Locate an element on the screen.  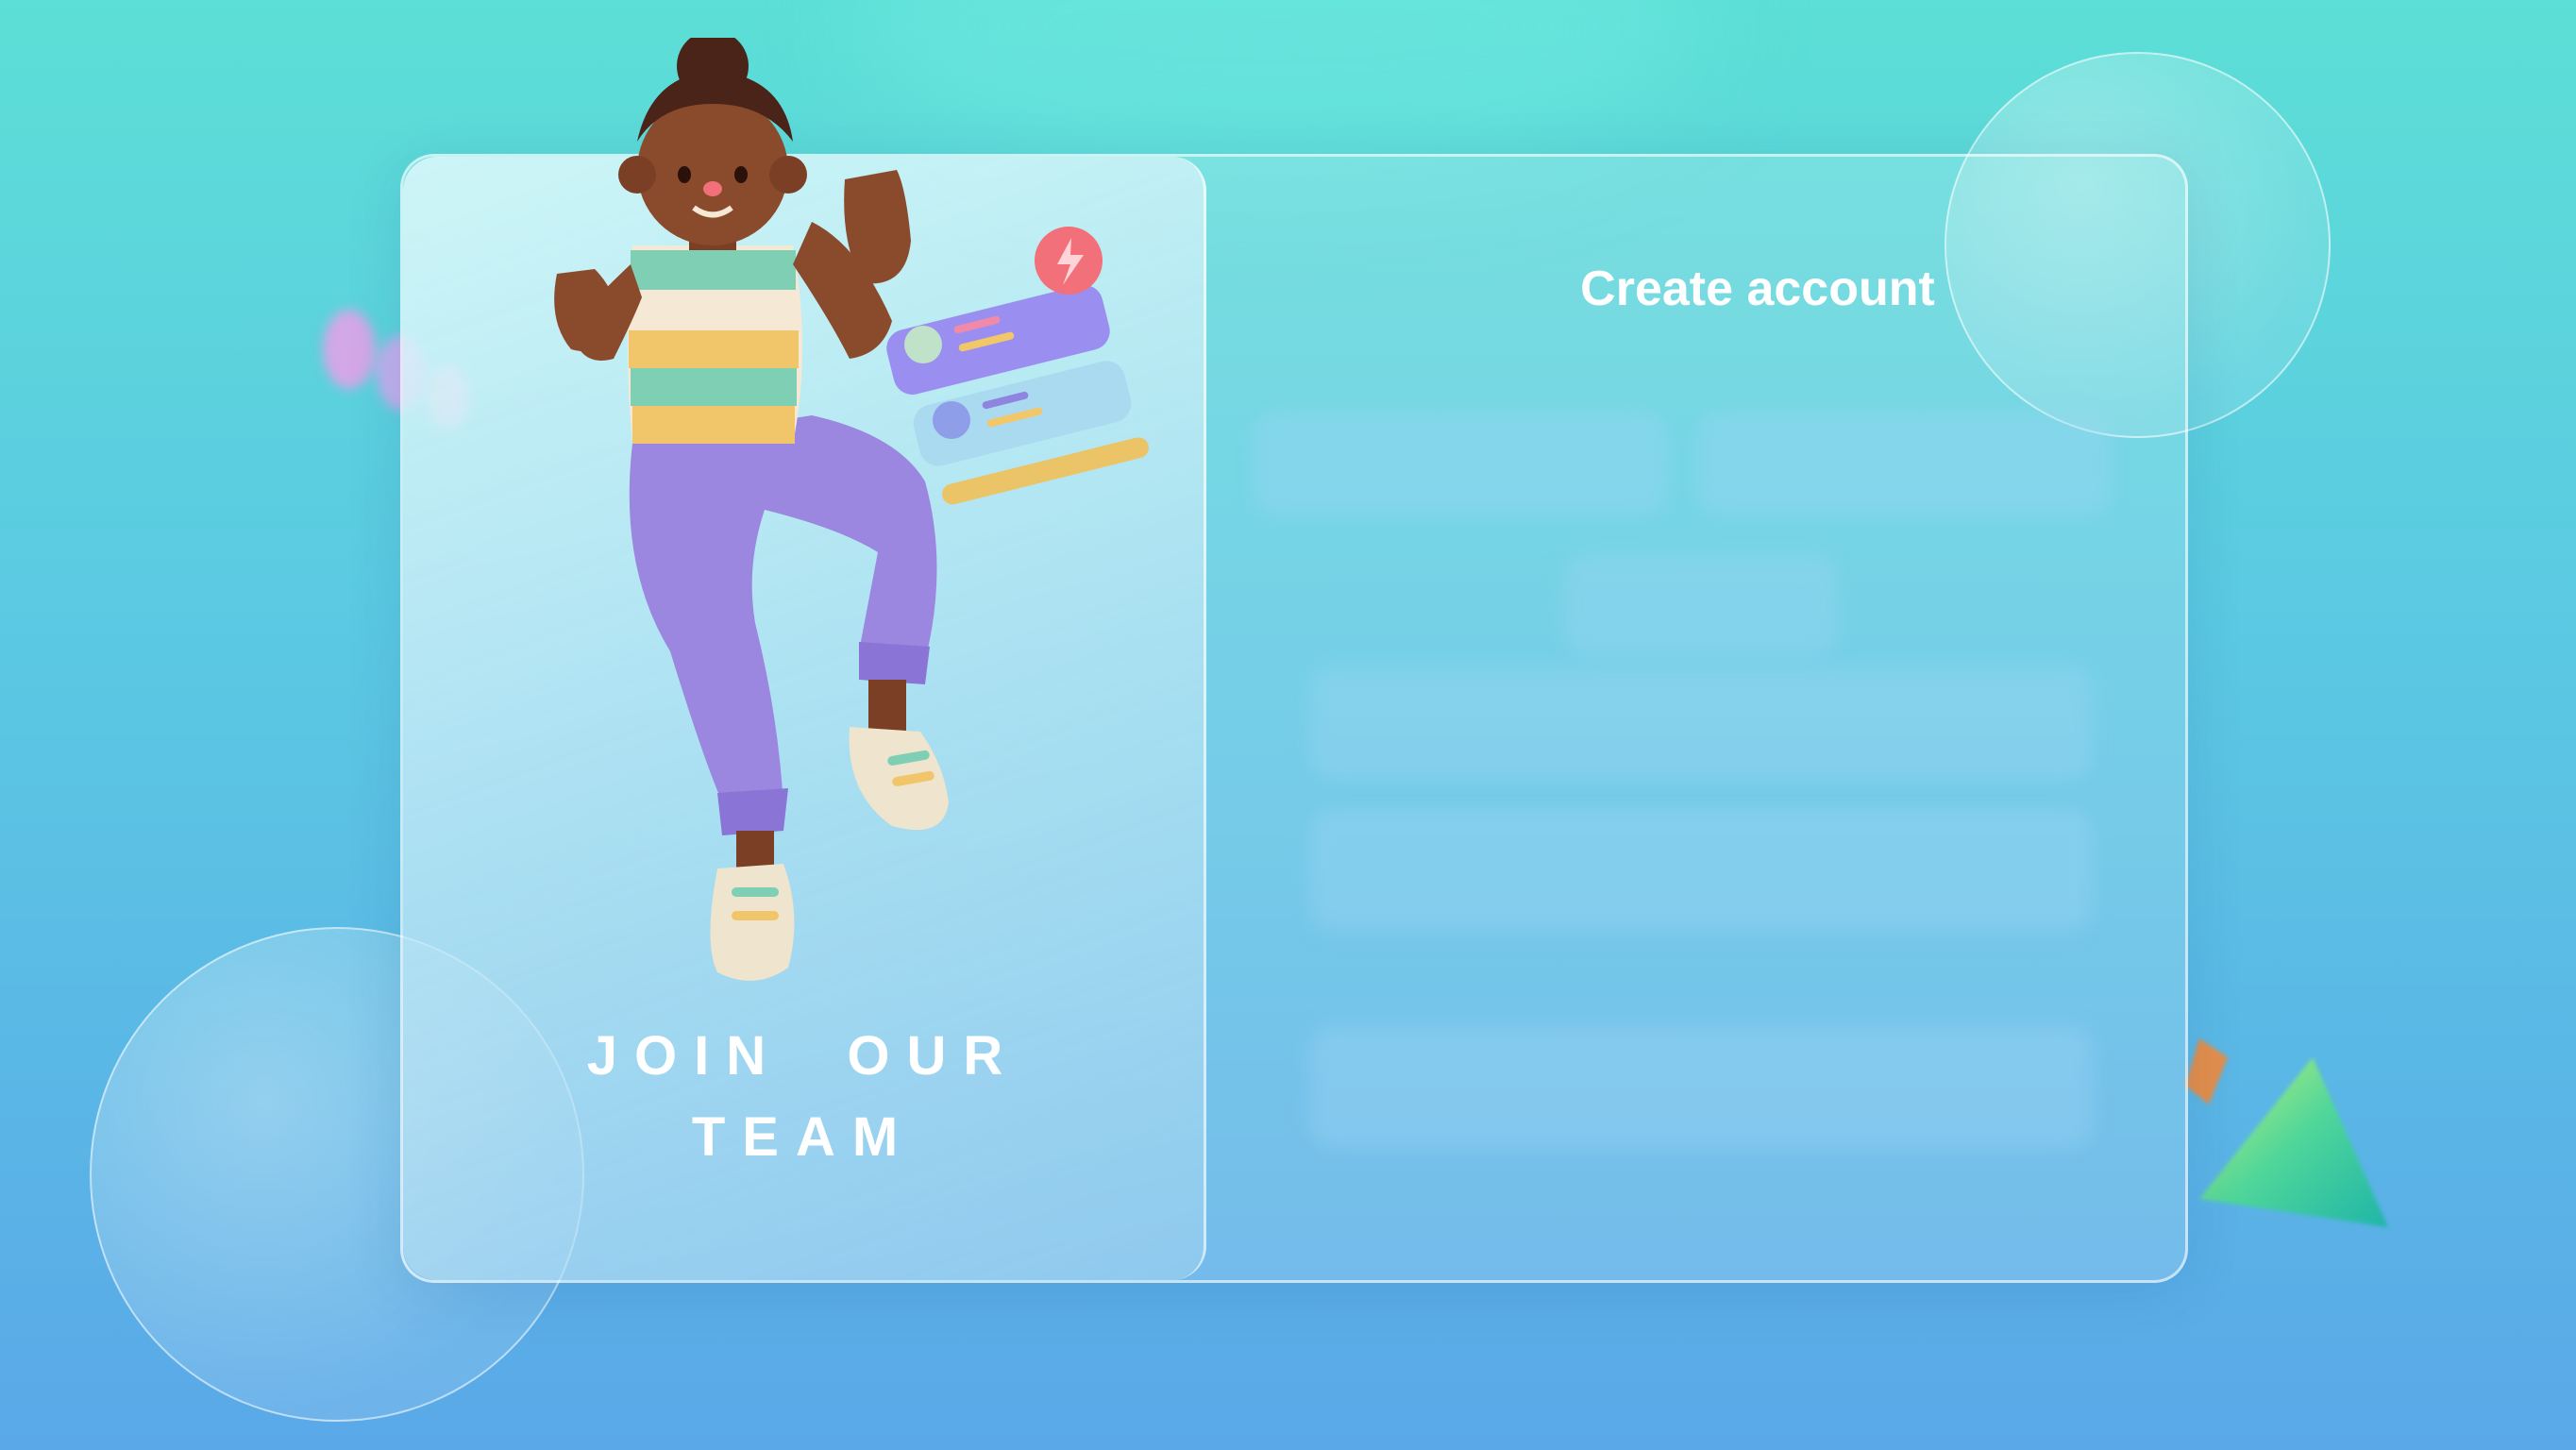
form-field-password is located at coordinates (1701, 869).